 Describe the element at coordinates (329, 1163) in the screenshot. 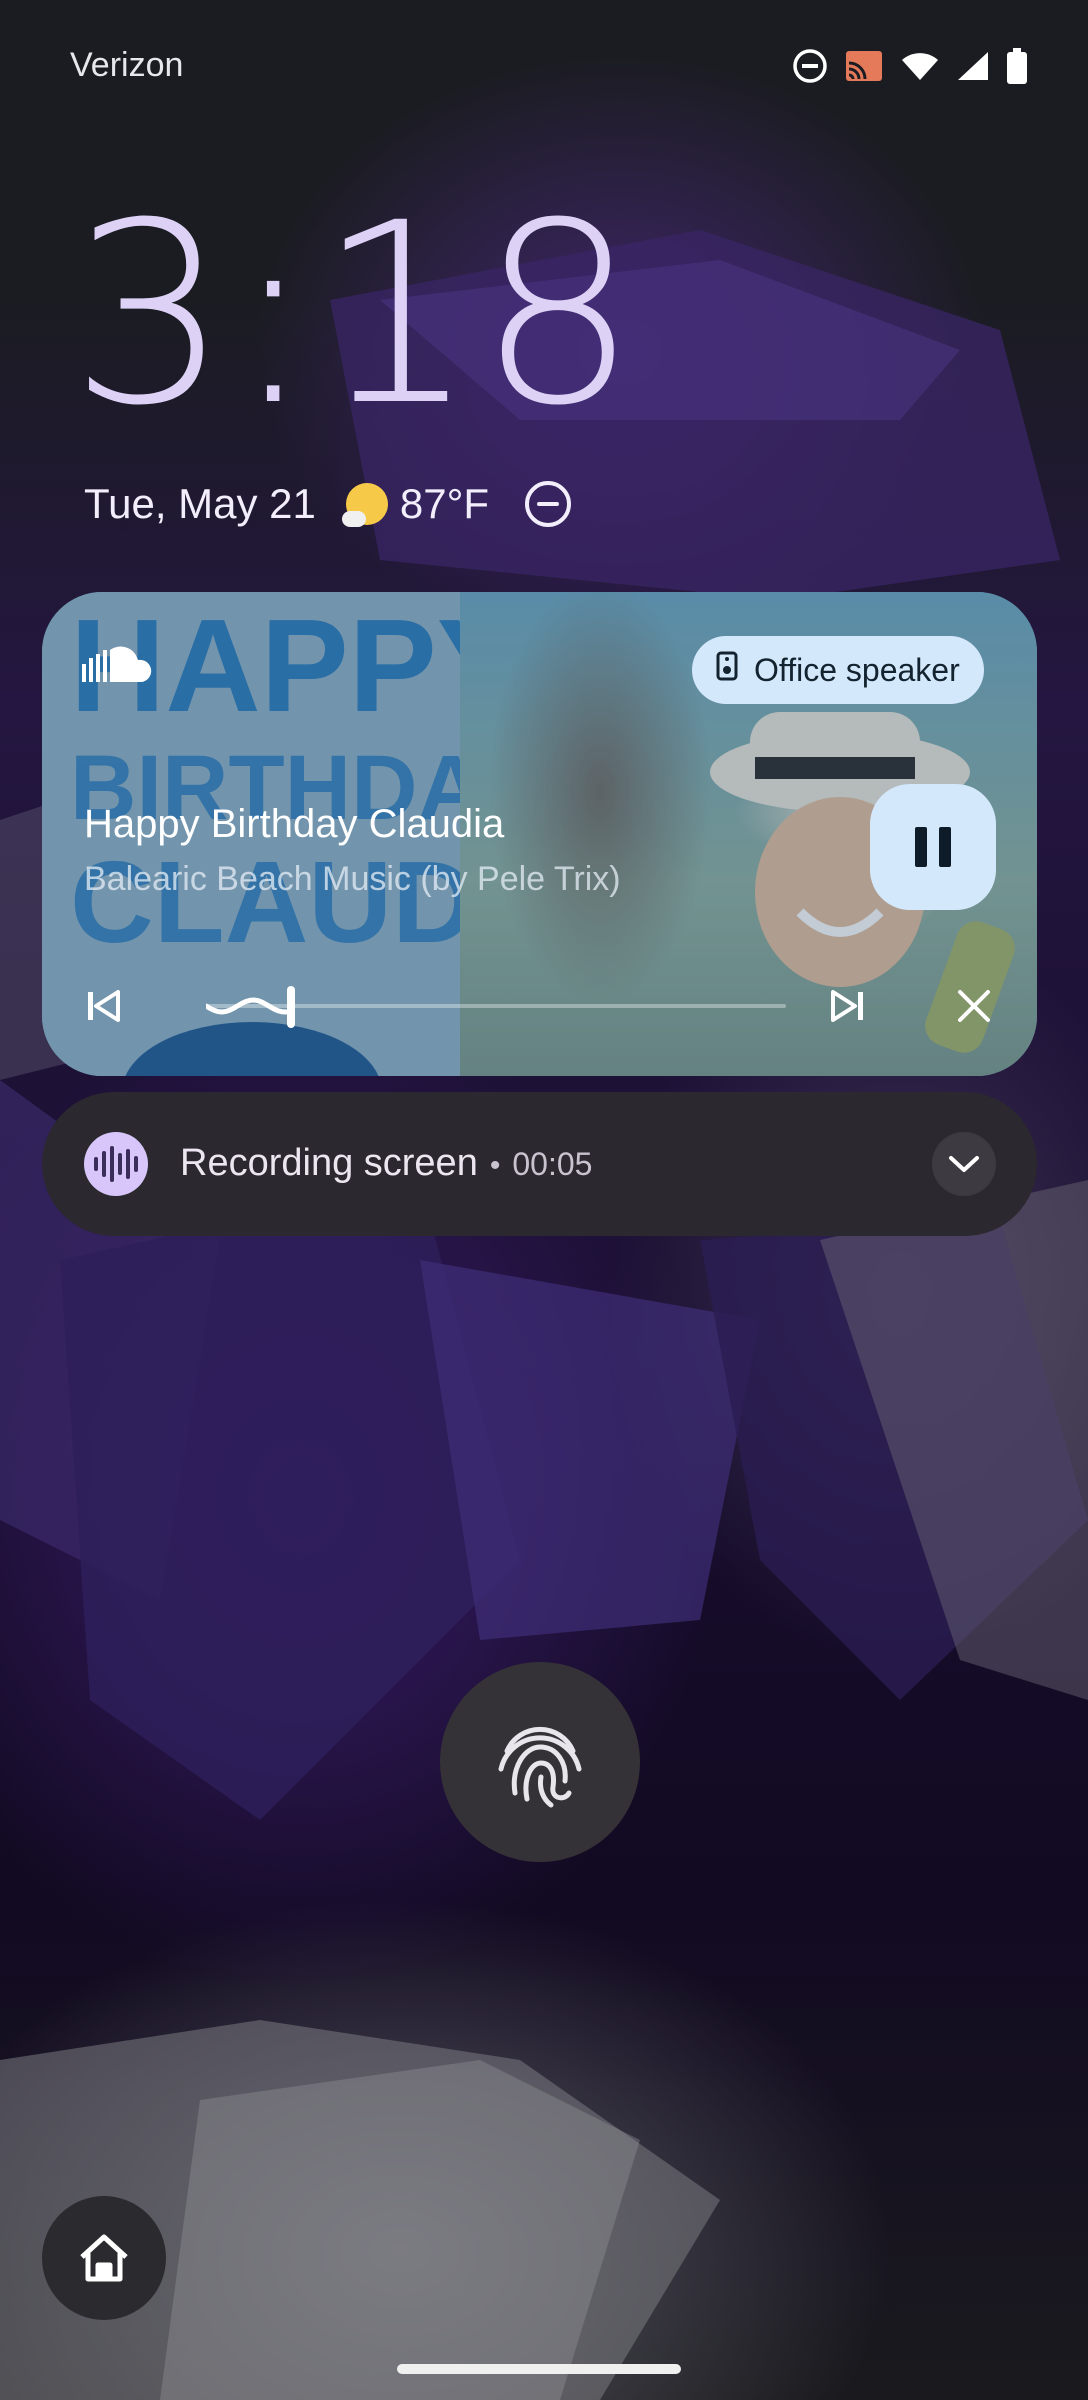

I see `recording-title: Recording screen` at that location.